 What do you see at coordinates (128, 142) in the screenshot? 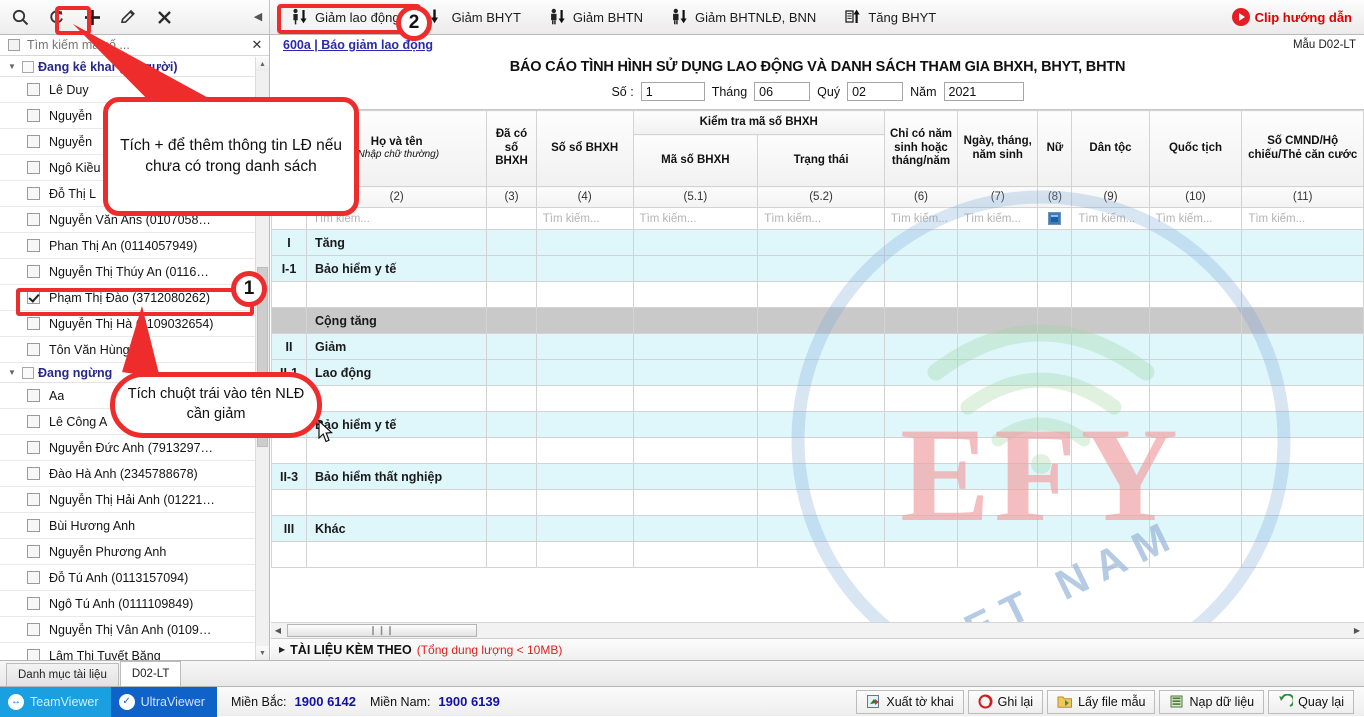
I see `list-item: Nguyễn` at bounding box center [128, 142].